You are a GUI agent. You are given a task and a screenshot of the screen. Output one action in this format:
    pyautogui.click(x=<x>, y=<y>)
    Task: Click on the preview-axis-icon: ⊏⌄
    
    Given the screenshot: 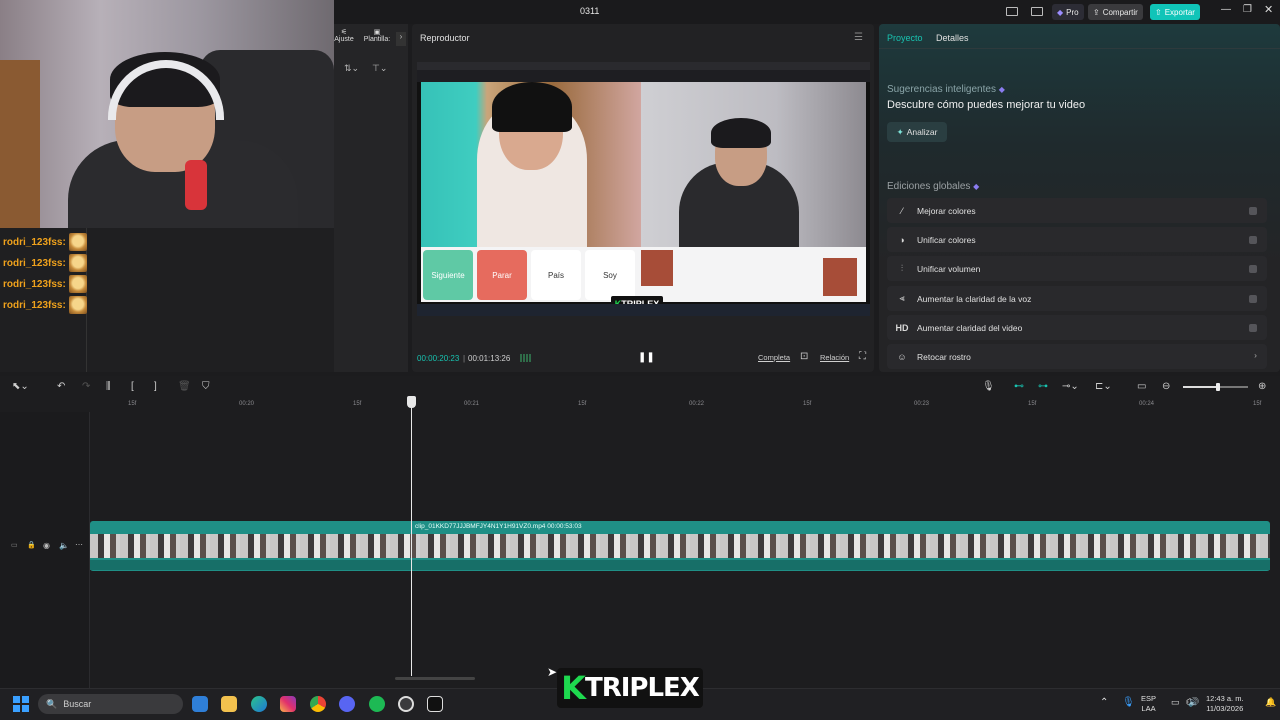 What is the action you would take?
    pyautogui.click(x=1103, y=386)
    